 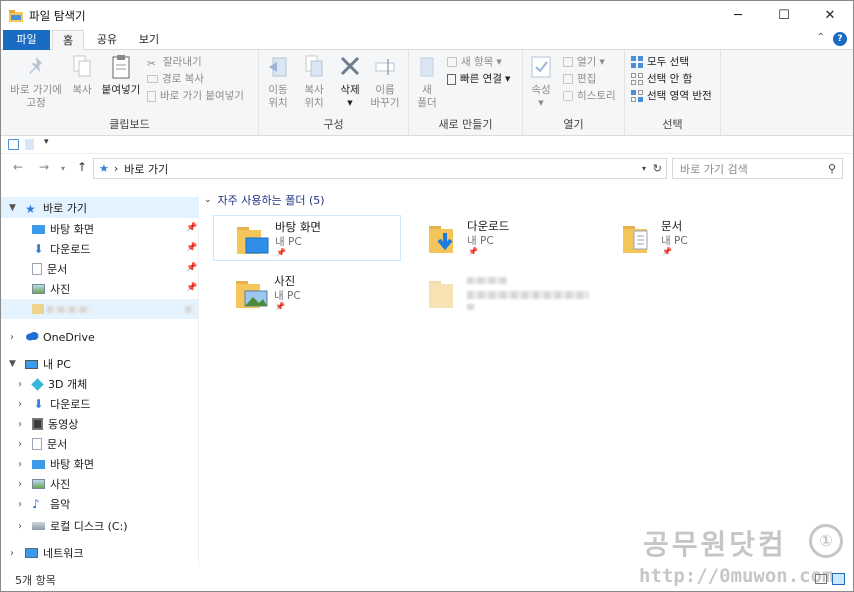 What do you see at coordinates (821, 579) in the screenshot?
I see `details-view-icon` at bounding box center [821, 579].